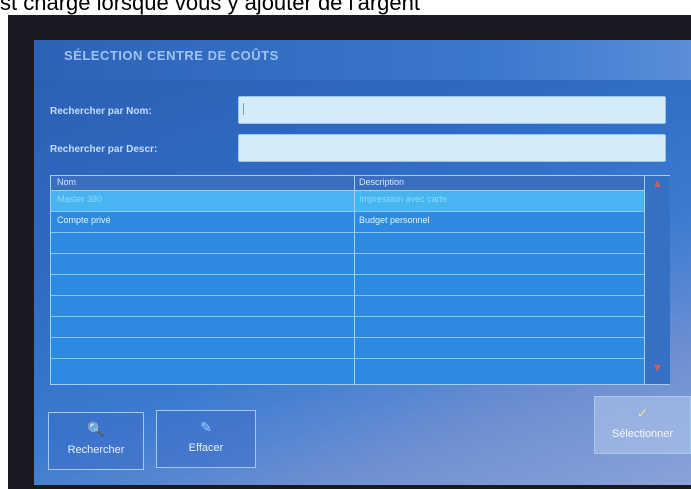 The image size is (691, 489). What do you see at coordinates (642, 413) in the screenshot?
I see `select-icon: ✓` at bounding box center [642, 413].